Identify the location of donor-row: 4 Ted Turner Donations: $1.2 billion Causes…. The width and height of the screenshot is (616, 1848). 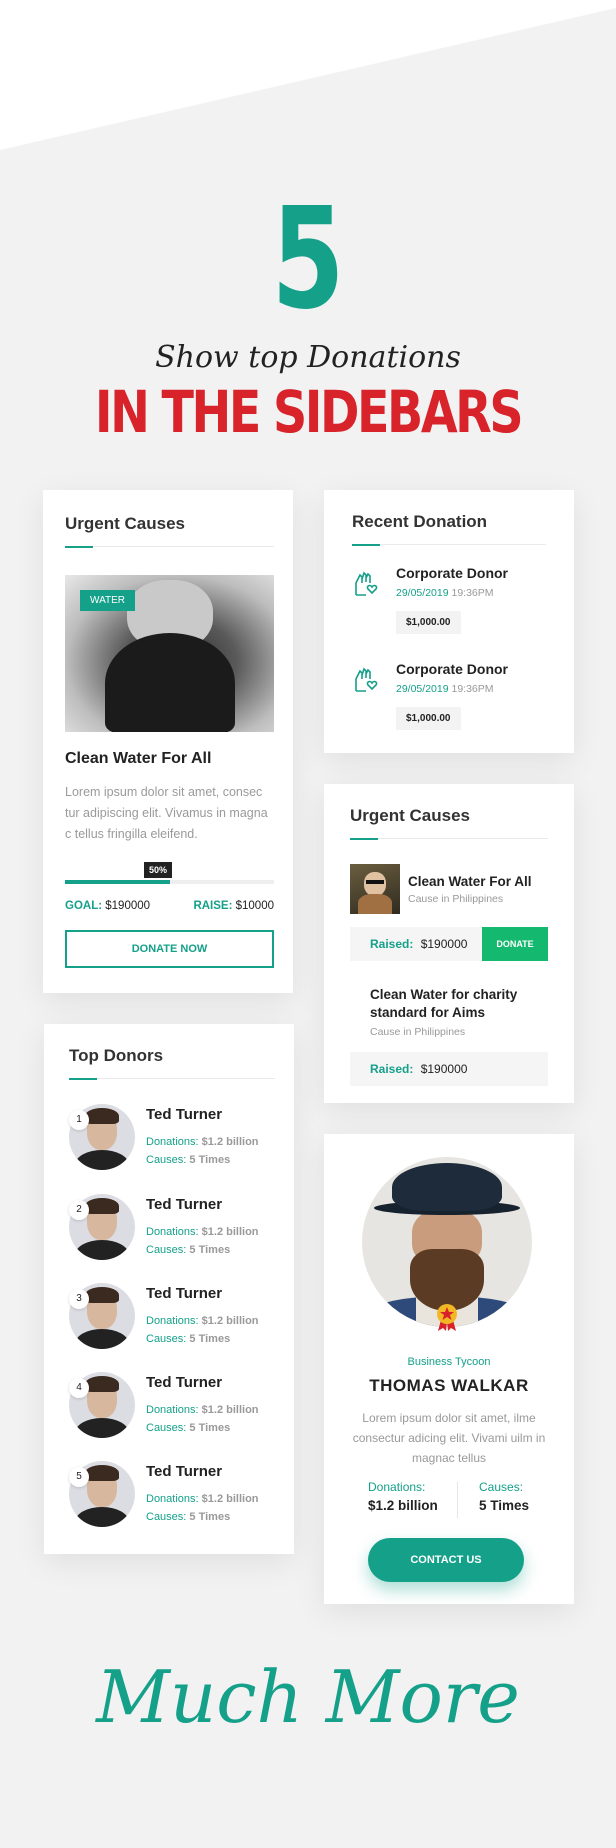
(174, 1407).